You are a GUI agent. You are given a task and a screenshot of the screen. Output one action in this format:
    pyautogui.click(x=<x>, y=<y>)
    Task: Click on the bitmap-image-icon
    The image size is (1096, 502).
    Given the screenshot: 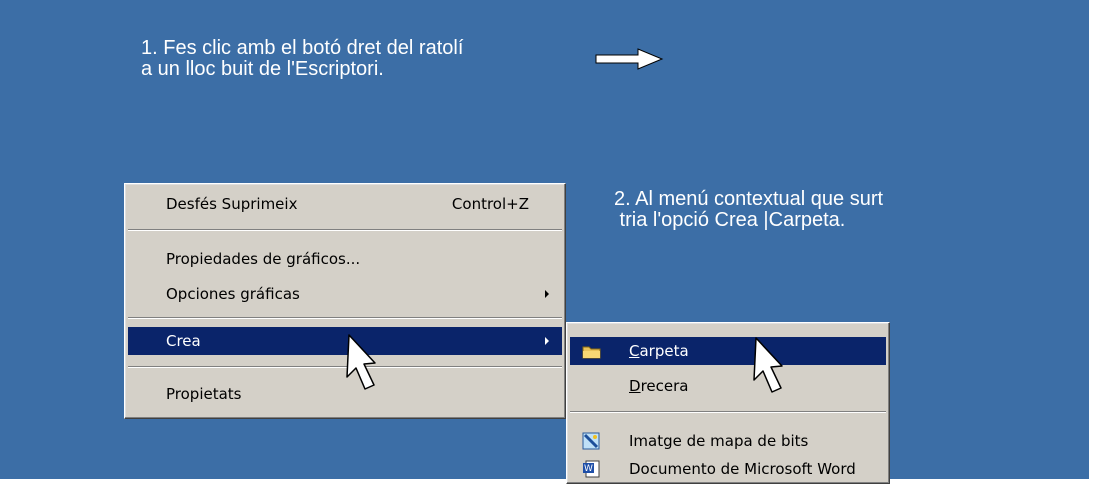 What is the action you would take?
    pyautogui.click(x=591, y=441)
    